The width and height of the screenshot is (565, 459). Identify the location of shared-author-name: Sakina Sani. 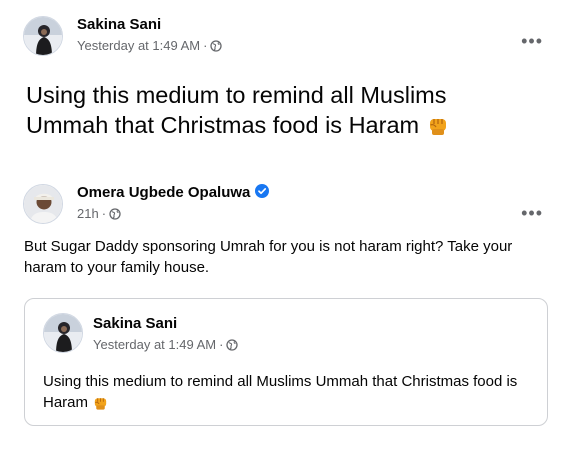
(135, 323).